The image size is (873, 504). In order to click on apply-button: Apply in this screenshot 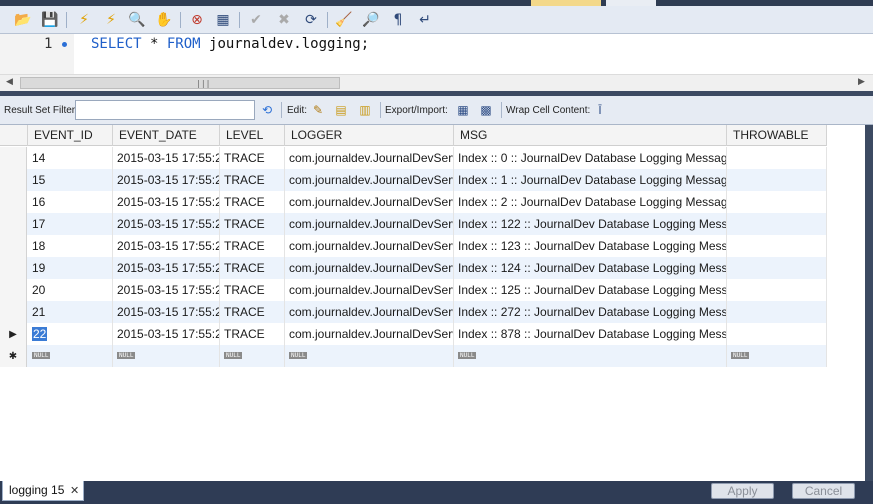, I will do `click(742, 491)`.